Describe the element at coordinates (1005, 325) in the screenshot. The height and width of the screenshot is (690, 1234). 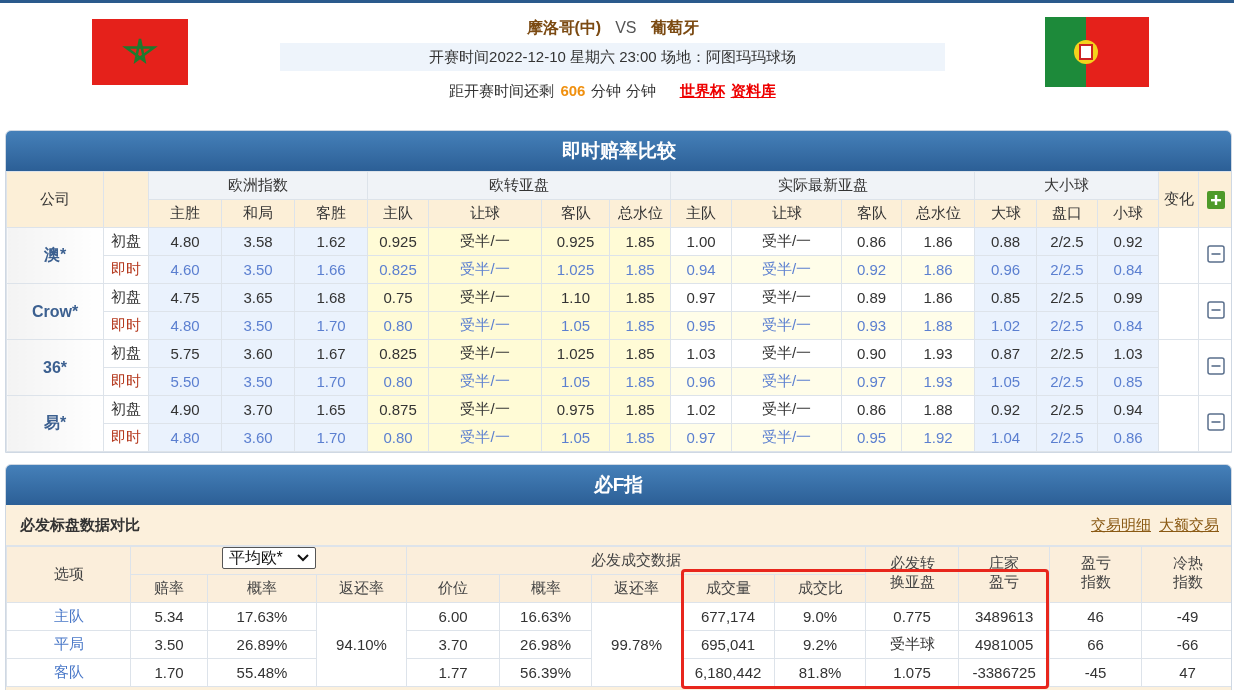
I see `table-cell: 1.02` at that location.